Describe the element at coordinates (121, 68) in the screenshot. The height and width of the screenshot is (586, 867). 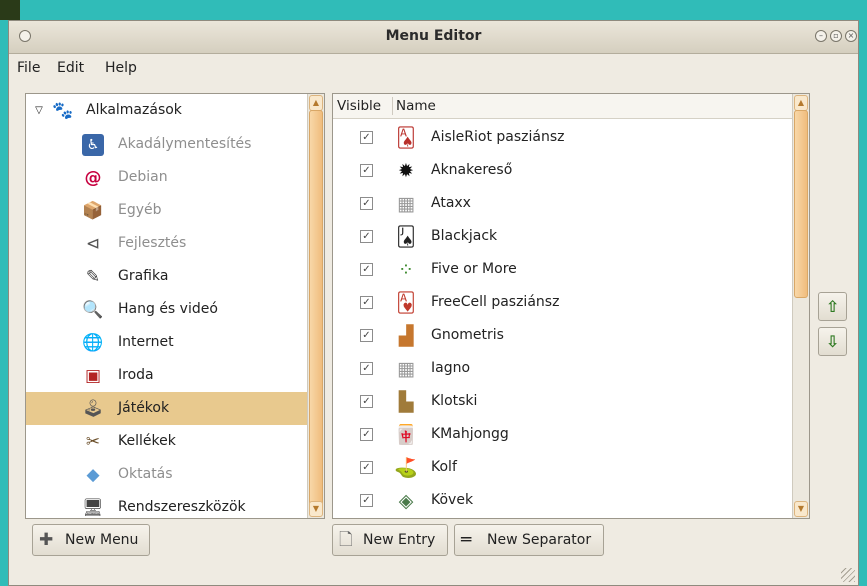
I see `menu-help: Help` at that location.